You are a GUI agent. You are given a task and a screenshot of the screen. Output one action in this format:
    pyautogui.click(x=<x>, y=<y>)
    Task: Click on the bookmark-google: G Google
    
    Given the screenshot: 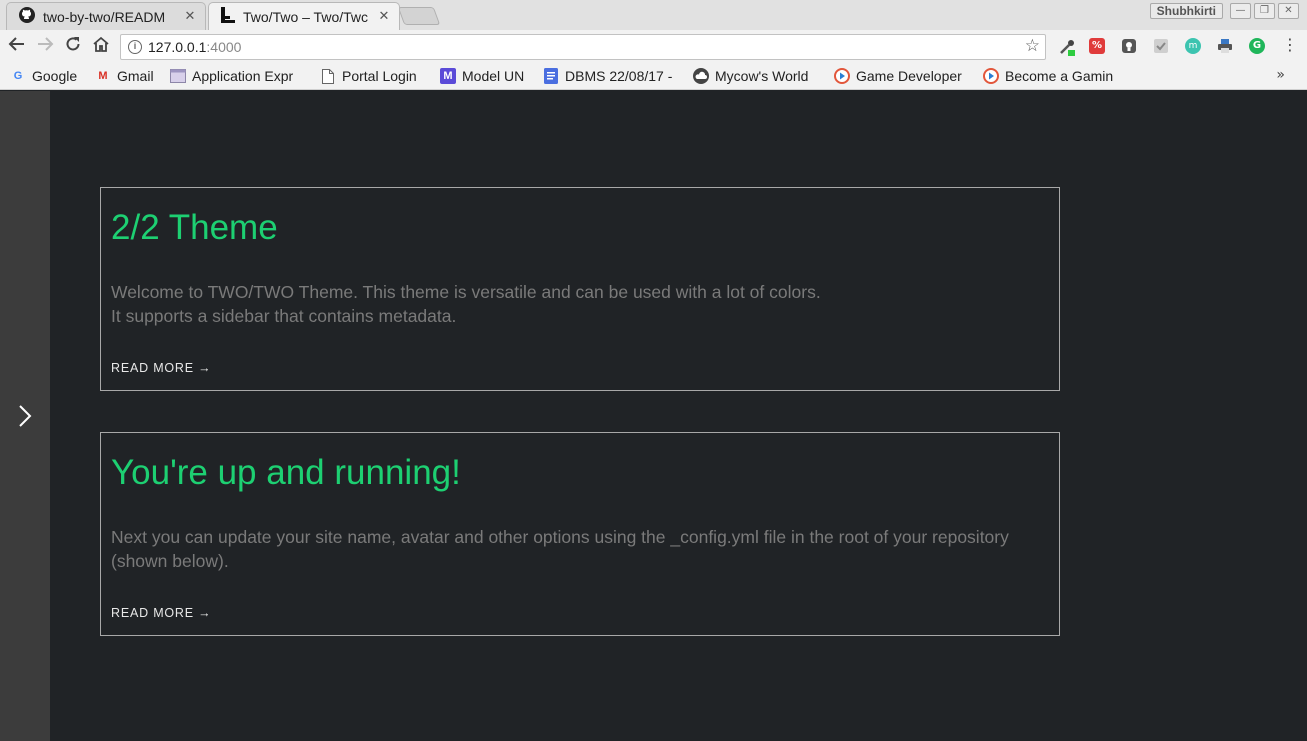 What is the action you would take?
    pyautogui.click(x=48, y=76)
    